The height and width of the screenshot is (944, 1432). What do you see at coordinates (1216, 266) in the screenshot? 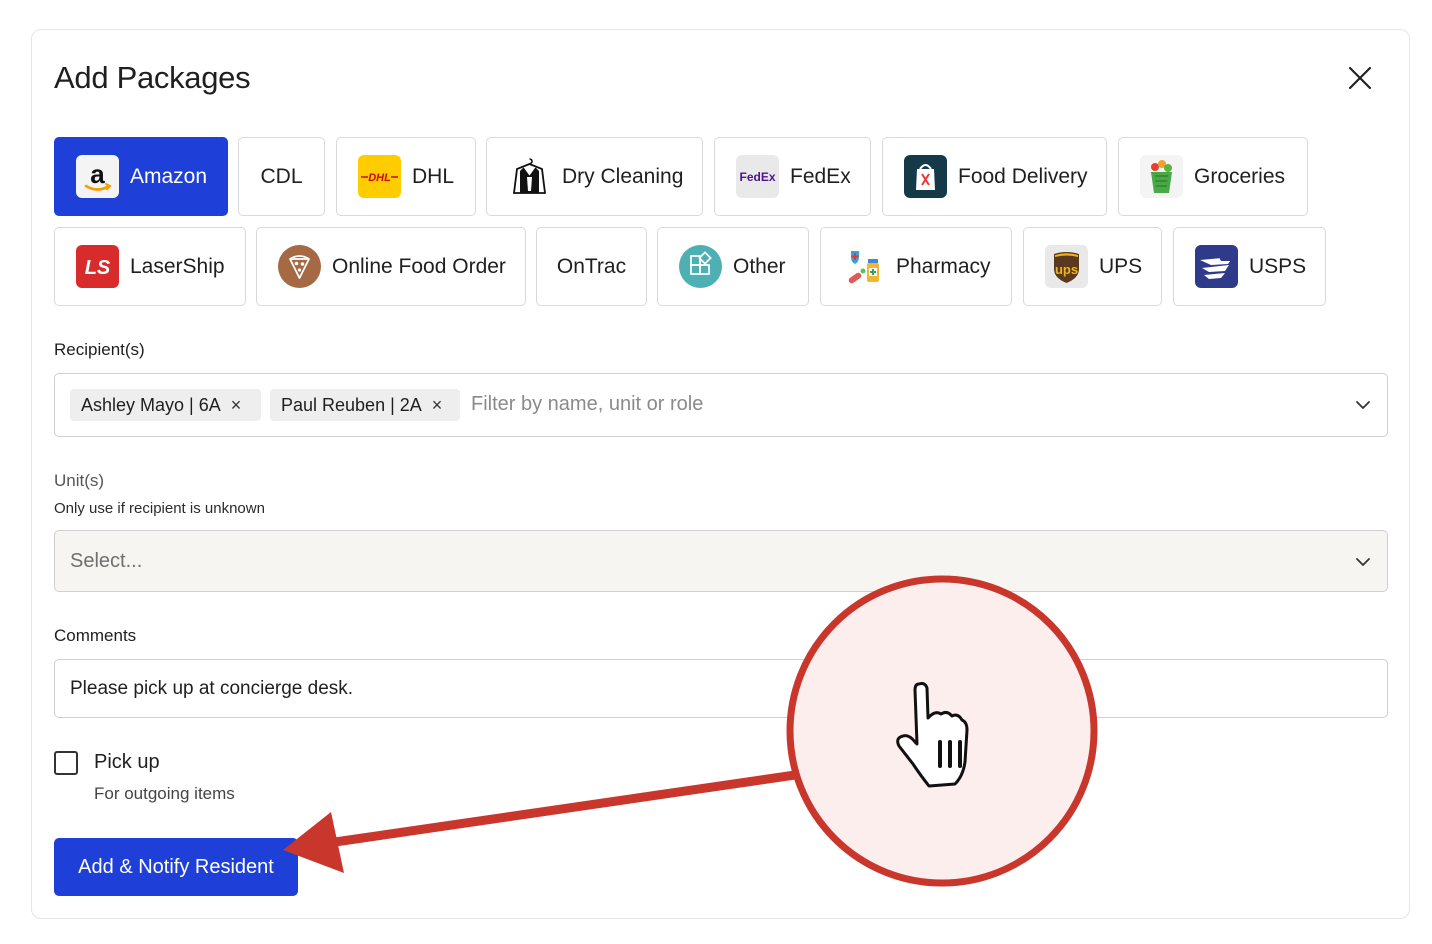
I see `usps-eagle-icon` at bounding box center [1216, 266].